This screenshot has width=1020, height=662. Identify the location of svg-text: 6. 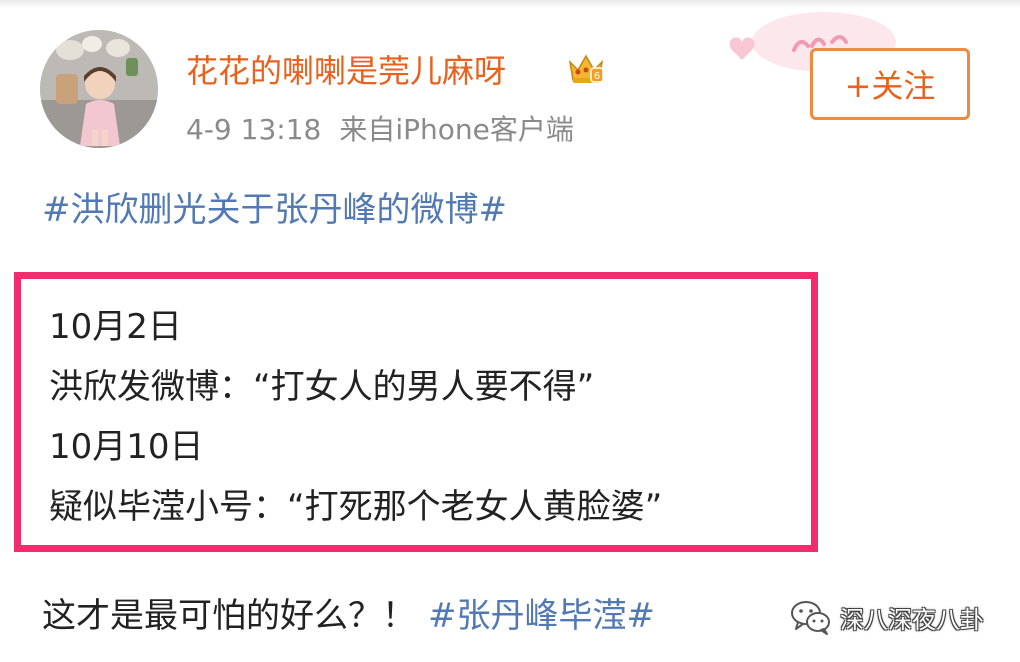
(597, 76).